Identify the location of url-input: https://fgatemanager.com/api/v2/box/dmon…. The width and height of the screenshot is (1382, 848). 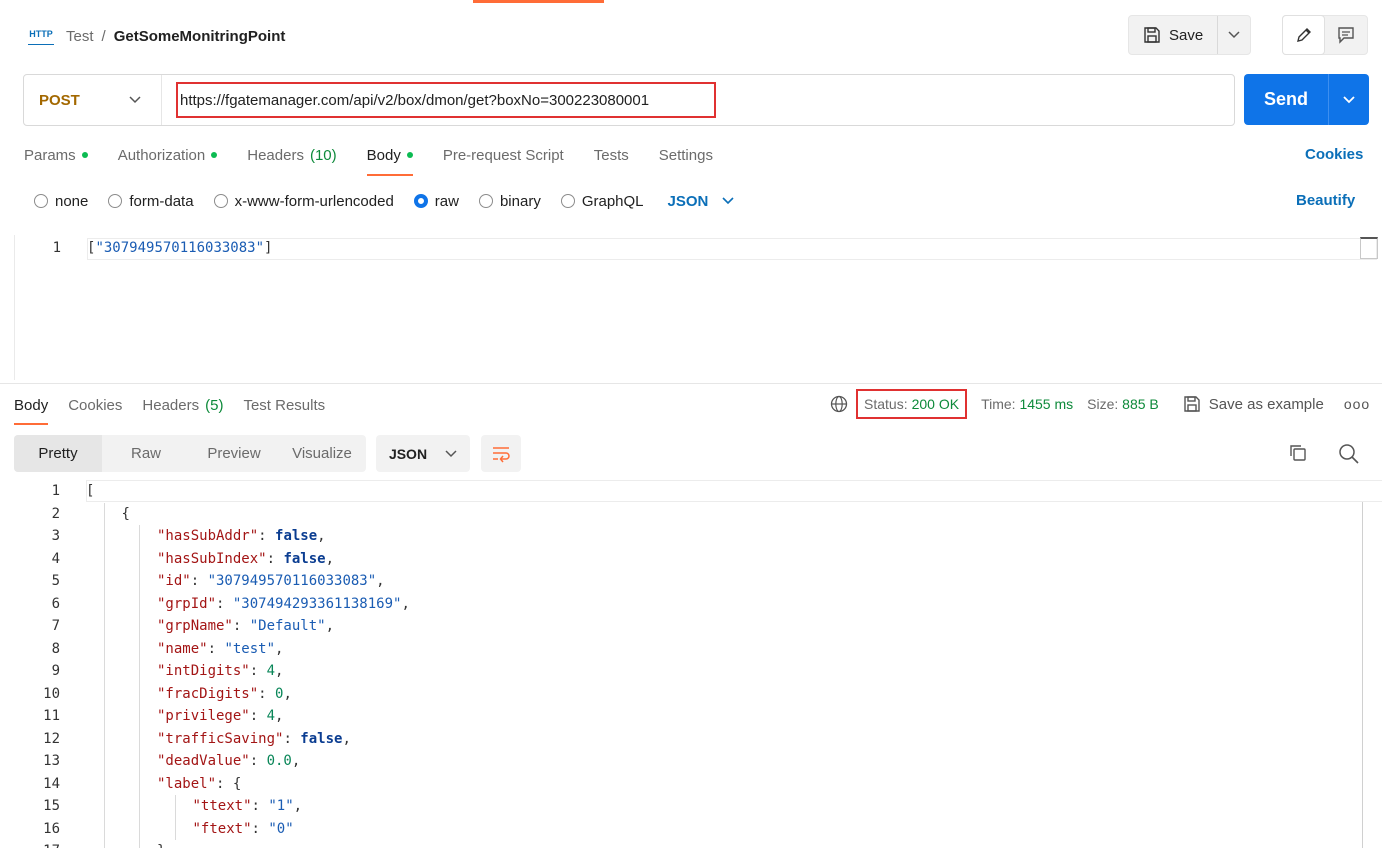
(446, 100).